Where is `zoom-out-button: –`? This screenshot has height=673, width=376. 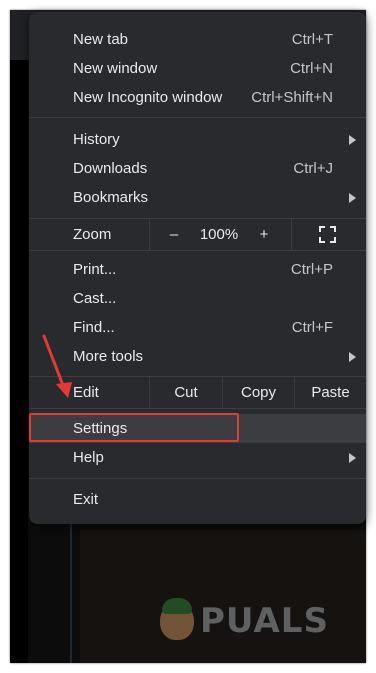
zoom-out-button: – is located at coordinates (174, 234).